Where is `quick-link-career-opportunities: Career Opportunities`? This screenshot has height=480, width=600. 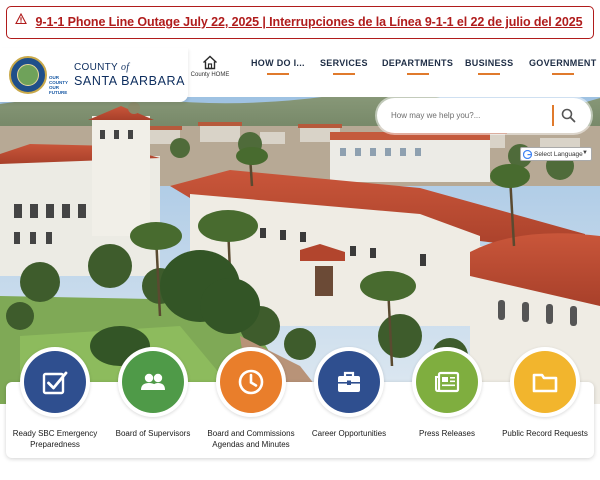
quick-link-career-opportunities: Career Opportunities is located at coordinates (349, 393).